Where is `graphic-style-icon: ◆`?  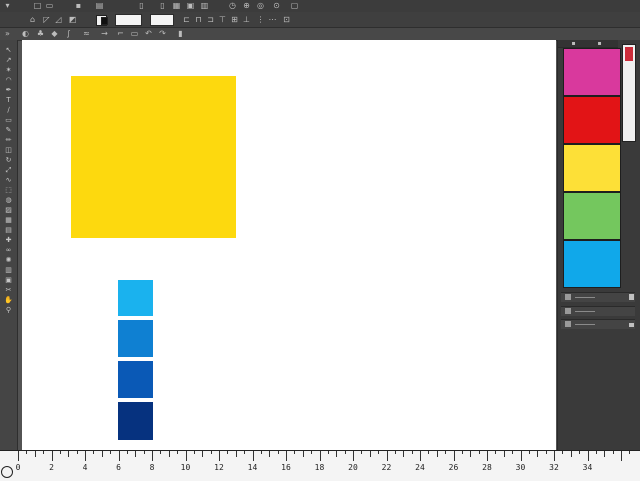
graphic-style-icon: ◆ is located at coordinates (54, 33).